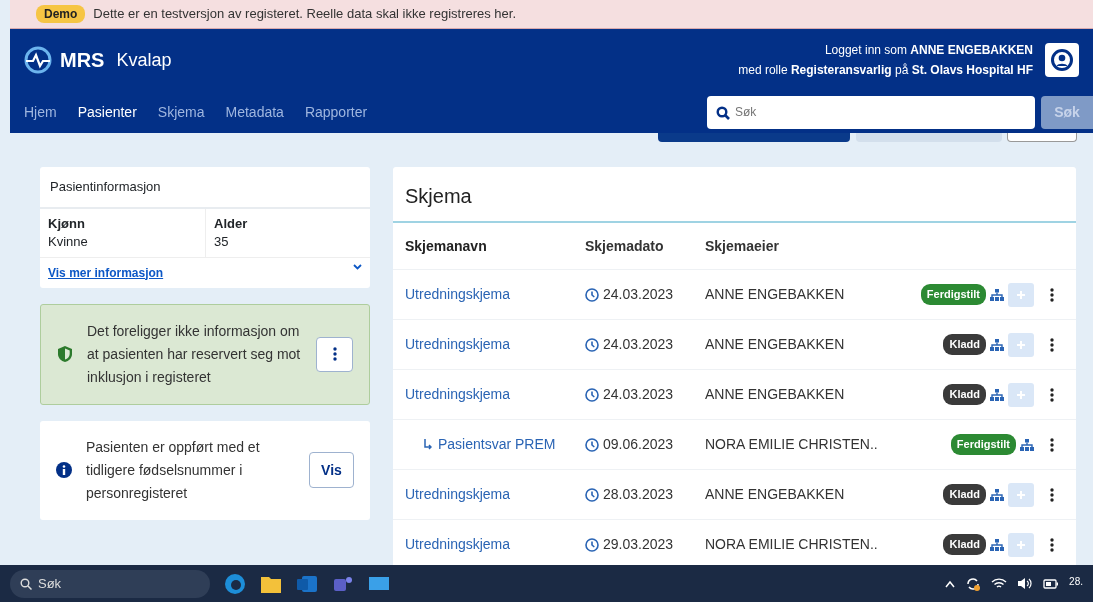 This screenshot has height=602, width=1093. I want to click on taskbar-search: Søk, so click(110, 583).